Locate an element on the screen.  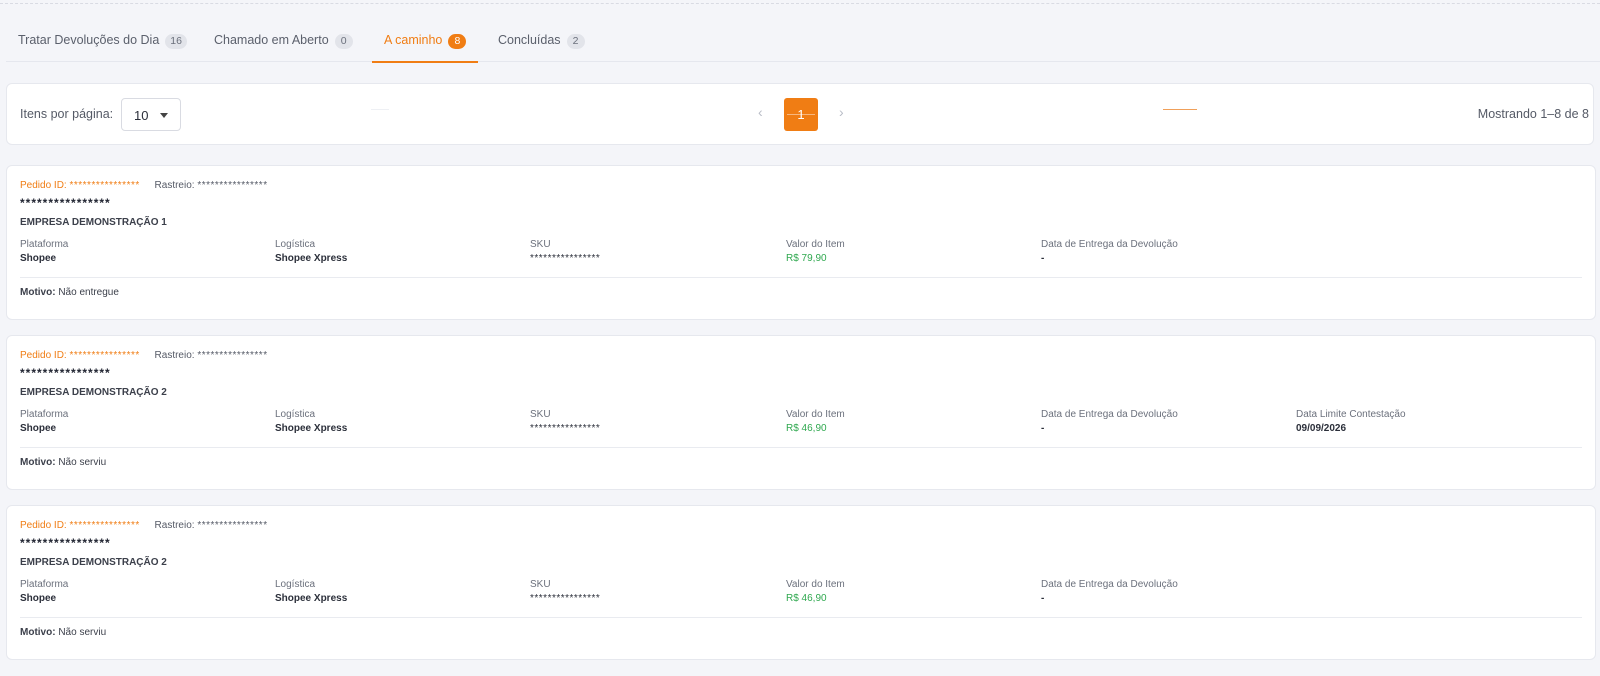
items-per-page-value: 10 is located at coordinates (141, 115).